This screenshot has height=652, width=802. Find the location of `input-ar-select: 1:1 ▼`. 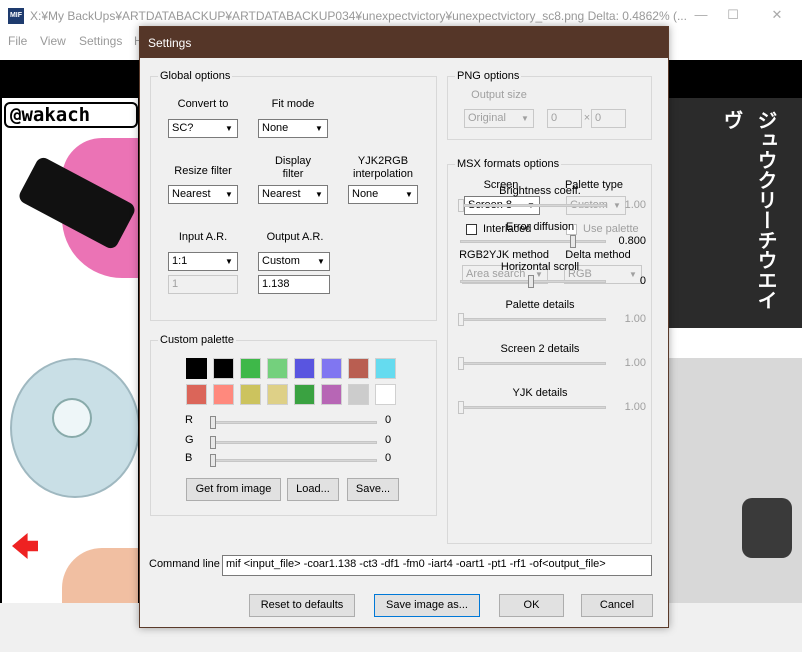

input-ar-select: 1:1 ▼ is located at coordinates (203, 261).